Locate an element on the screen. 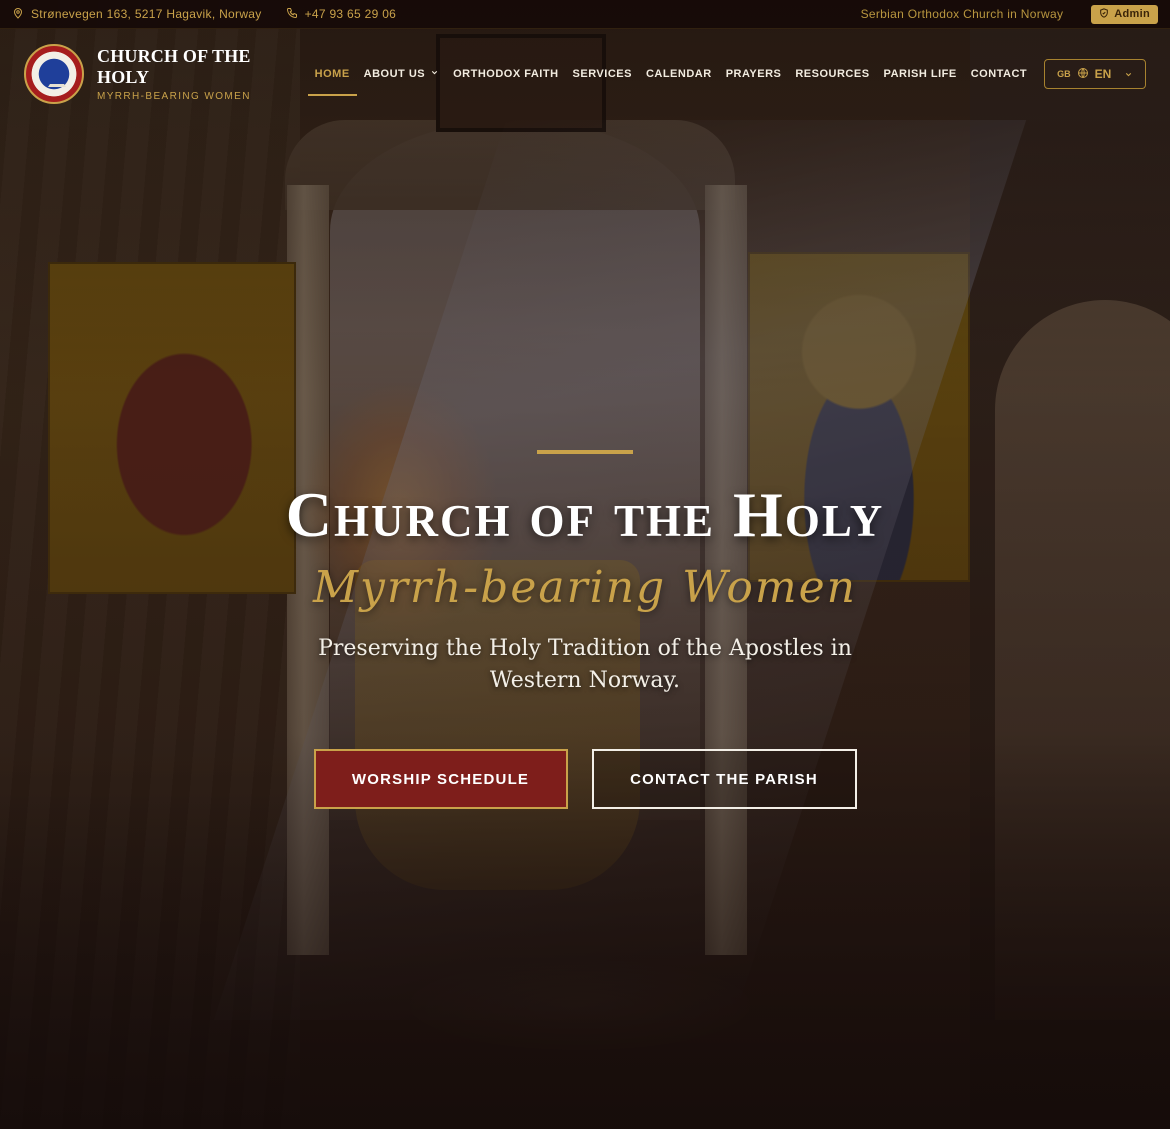  nav-item-calendar: CALENDAR is located at coordinates (679, 74).